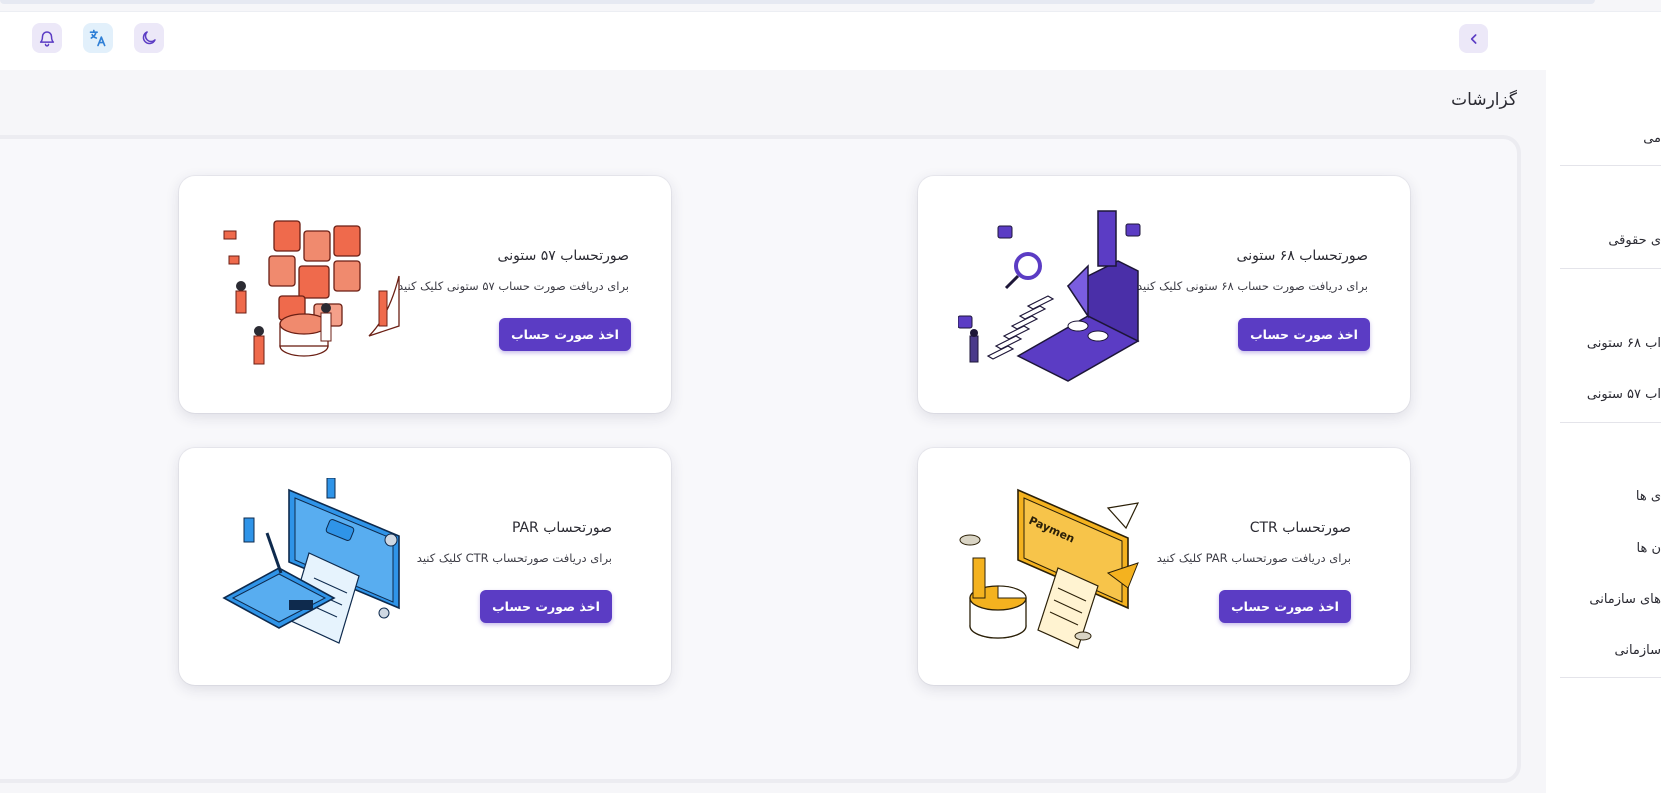 The width and height of the screenshot is (1661, 793). Describe the element at coordinates (1253, 558) in the screenshot. I see `card-description: برای دریافت صورتحساب PAR کلیک کنید` at that location.